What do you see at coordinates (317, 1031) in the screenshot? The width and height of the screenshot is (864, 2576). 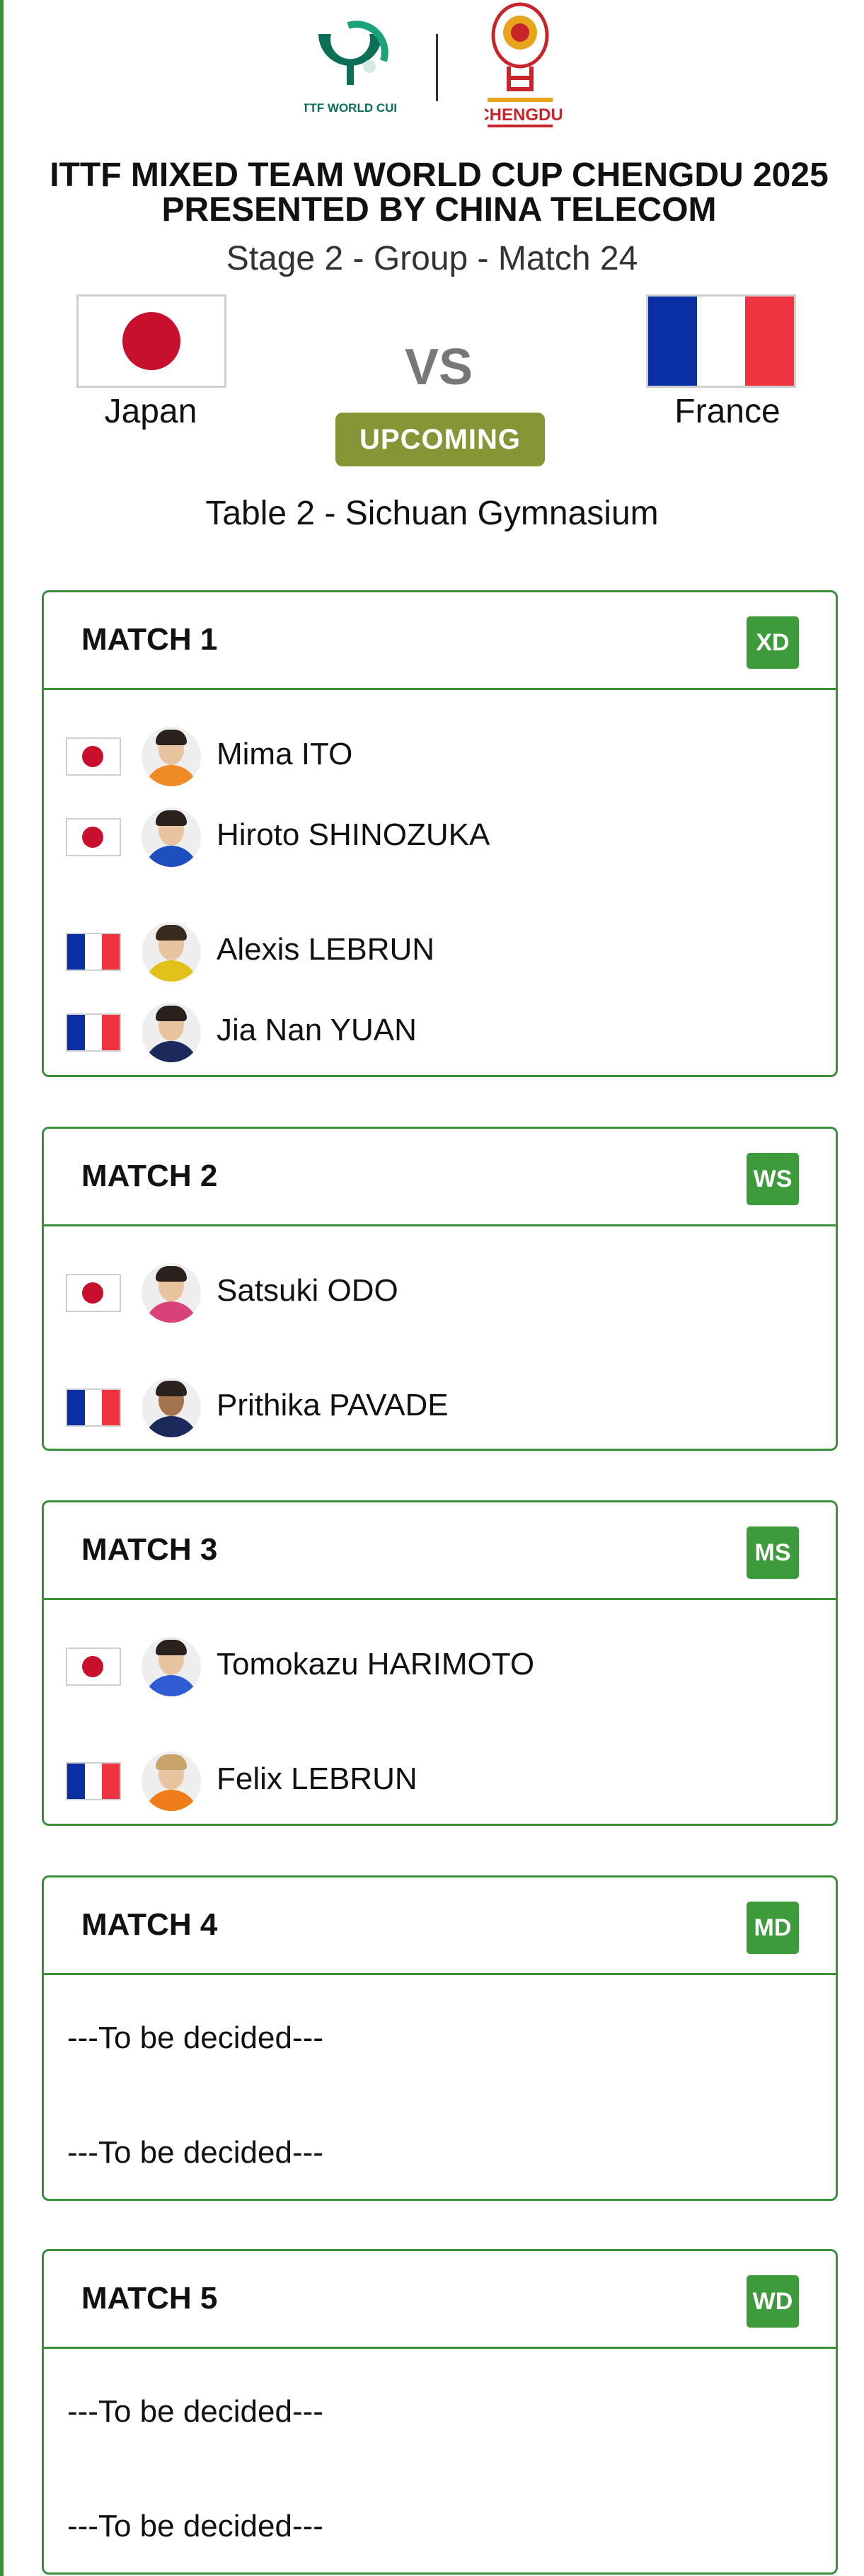 I see `player-name: Jia Nan YUAN` at bounding box center [317, 1031].